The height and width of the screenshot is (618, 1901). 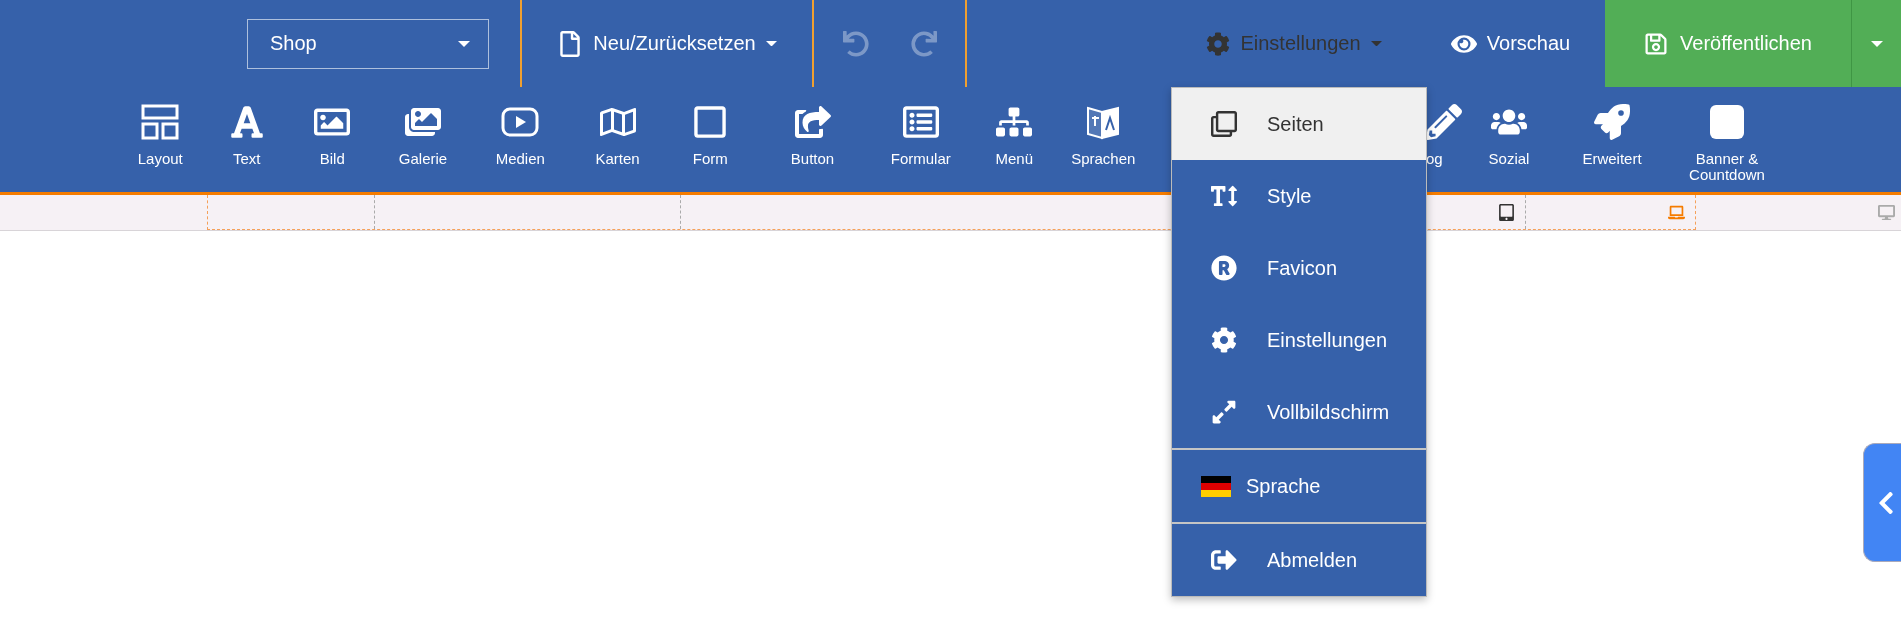 What do you see at coordinates (855, 43) in the screenshot?
I see `undo-icon` at bounding box center [855, 43].